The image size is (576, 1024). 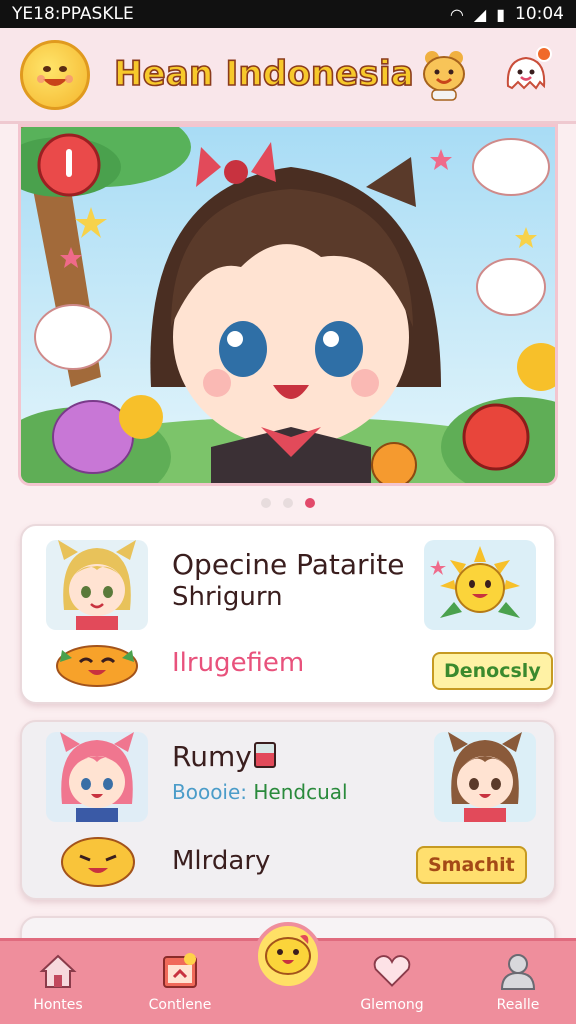 I want to click on app-header: Hean Indonesia, so click(x=288, y=76).